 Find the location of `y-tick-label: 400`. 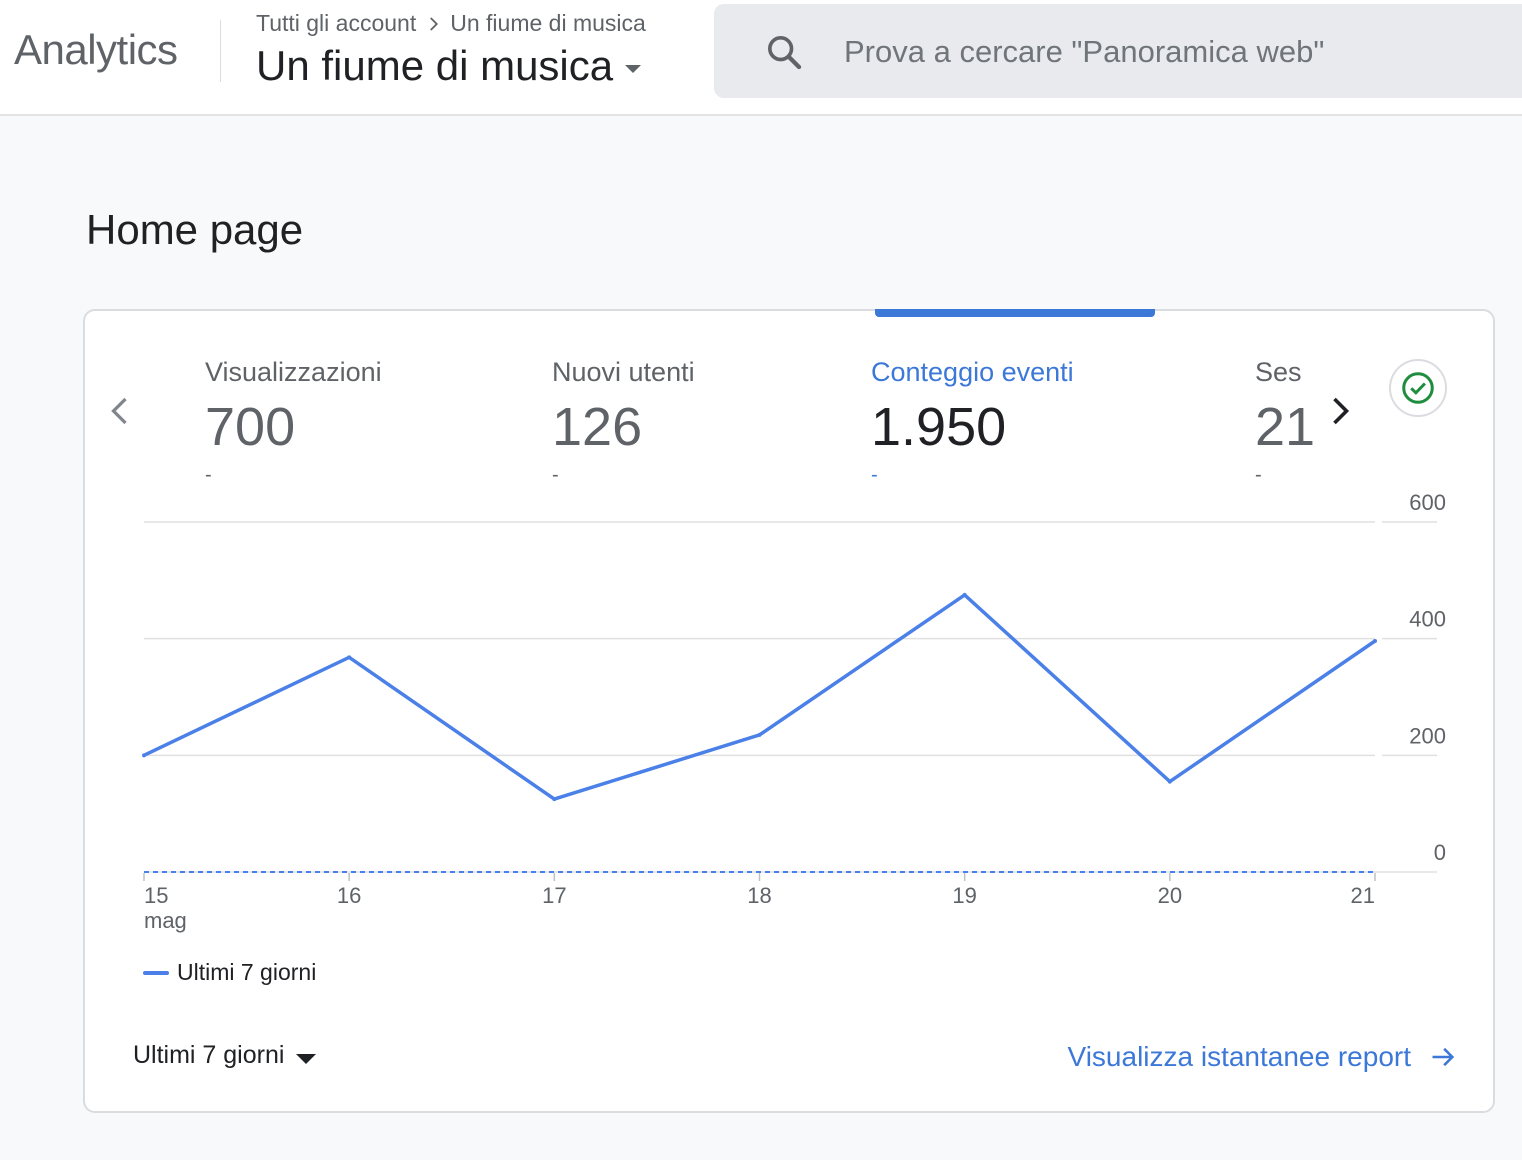

y-tick-label: 400 is located at coordinates (1427, 619).